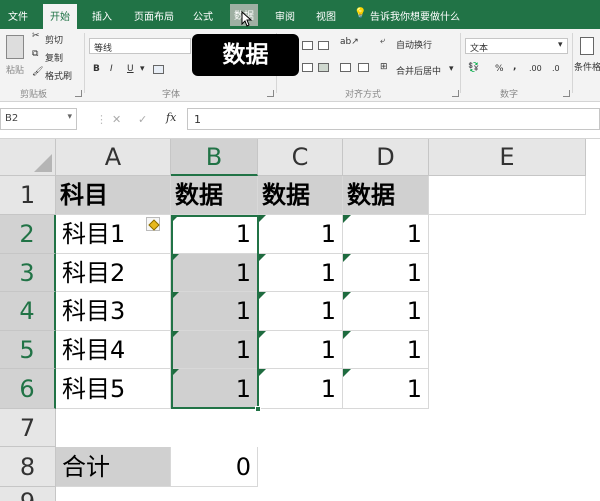 The image size is (600, 501). Describe the element at coordinates (18, 15) in the screenshot. I see `tab-file: 文件` at that location.